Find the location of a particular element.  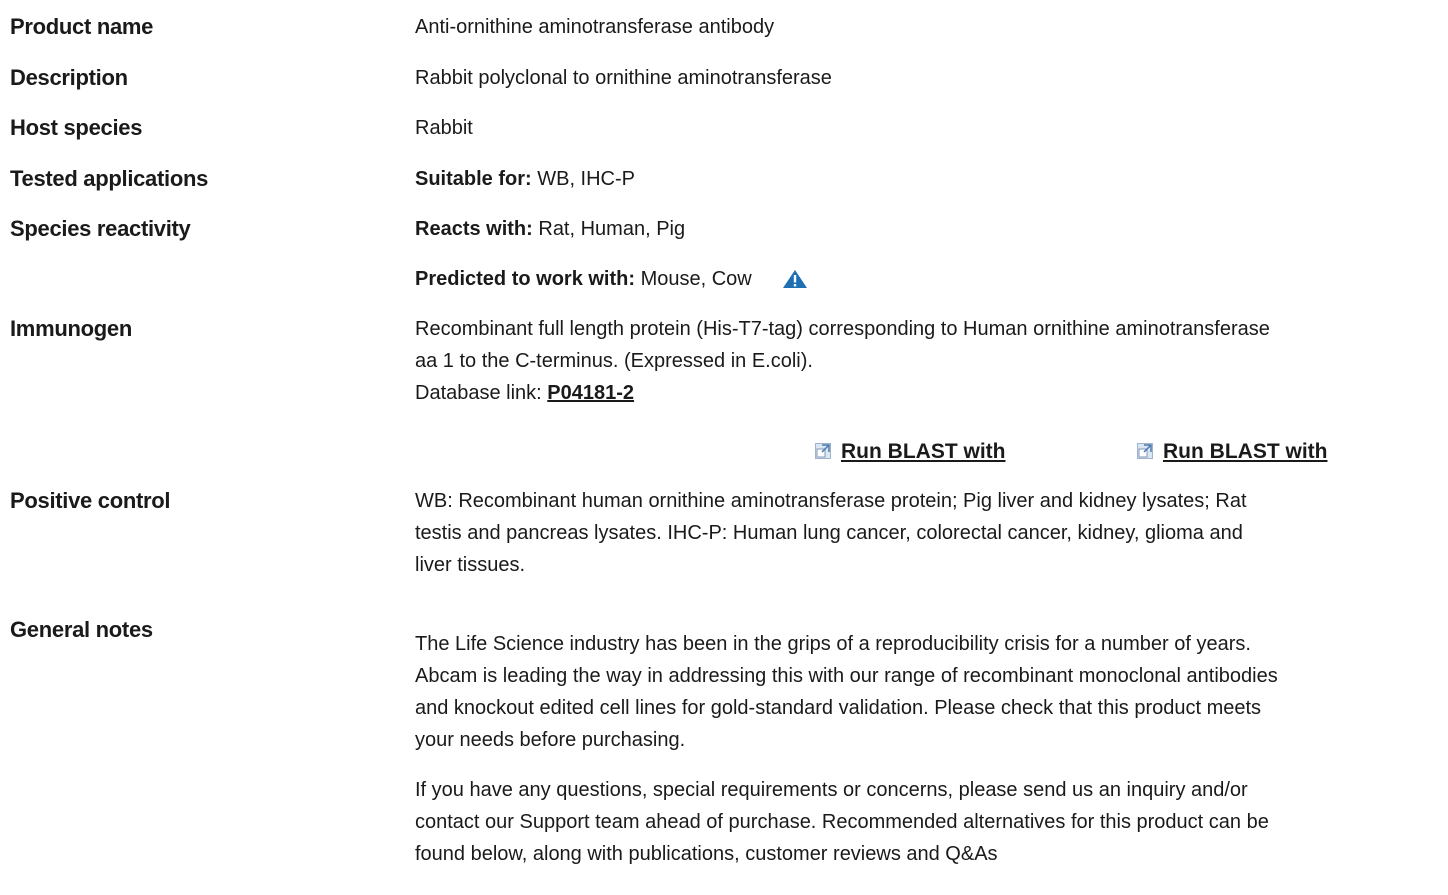

label-tested-applications: Tested applications is located at coordinates (109, 178).